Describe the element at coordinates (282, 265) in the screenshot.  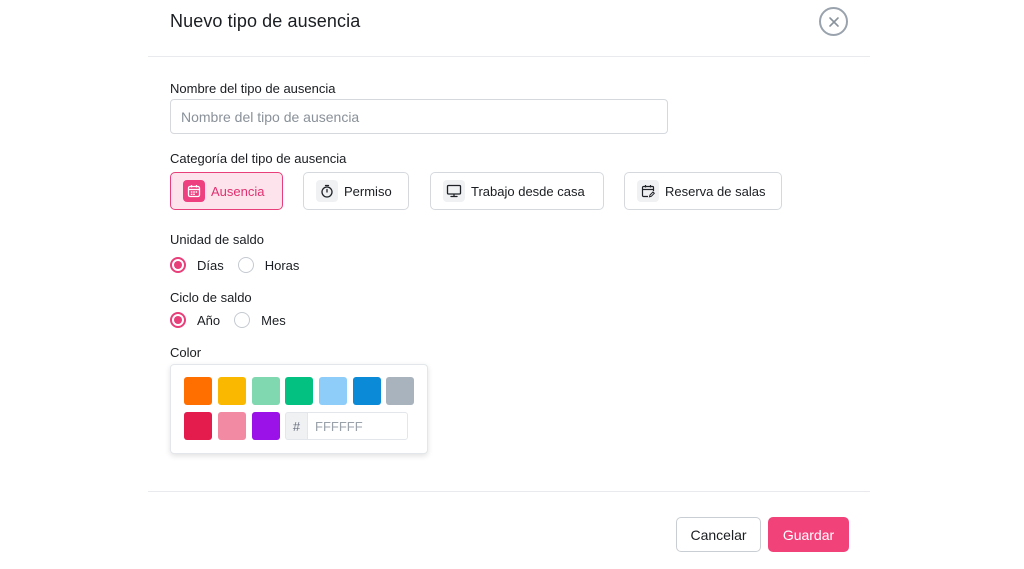
I see `radio-label: Horas` at that location.